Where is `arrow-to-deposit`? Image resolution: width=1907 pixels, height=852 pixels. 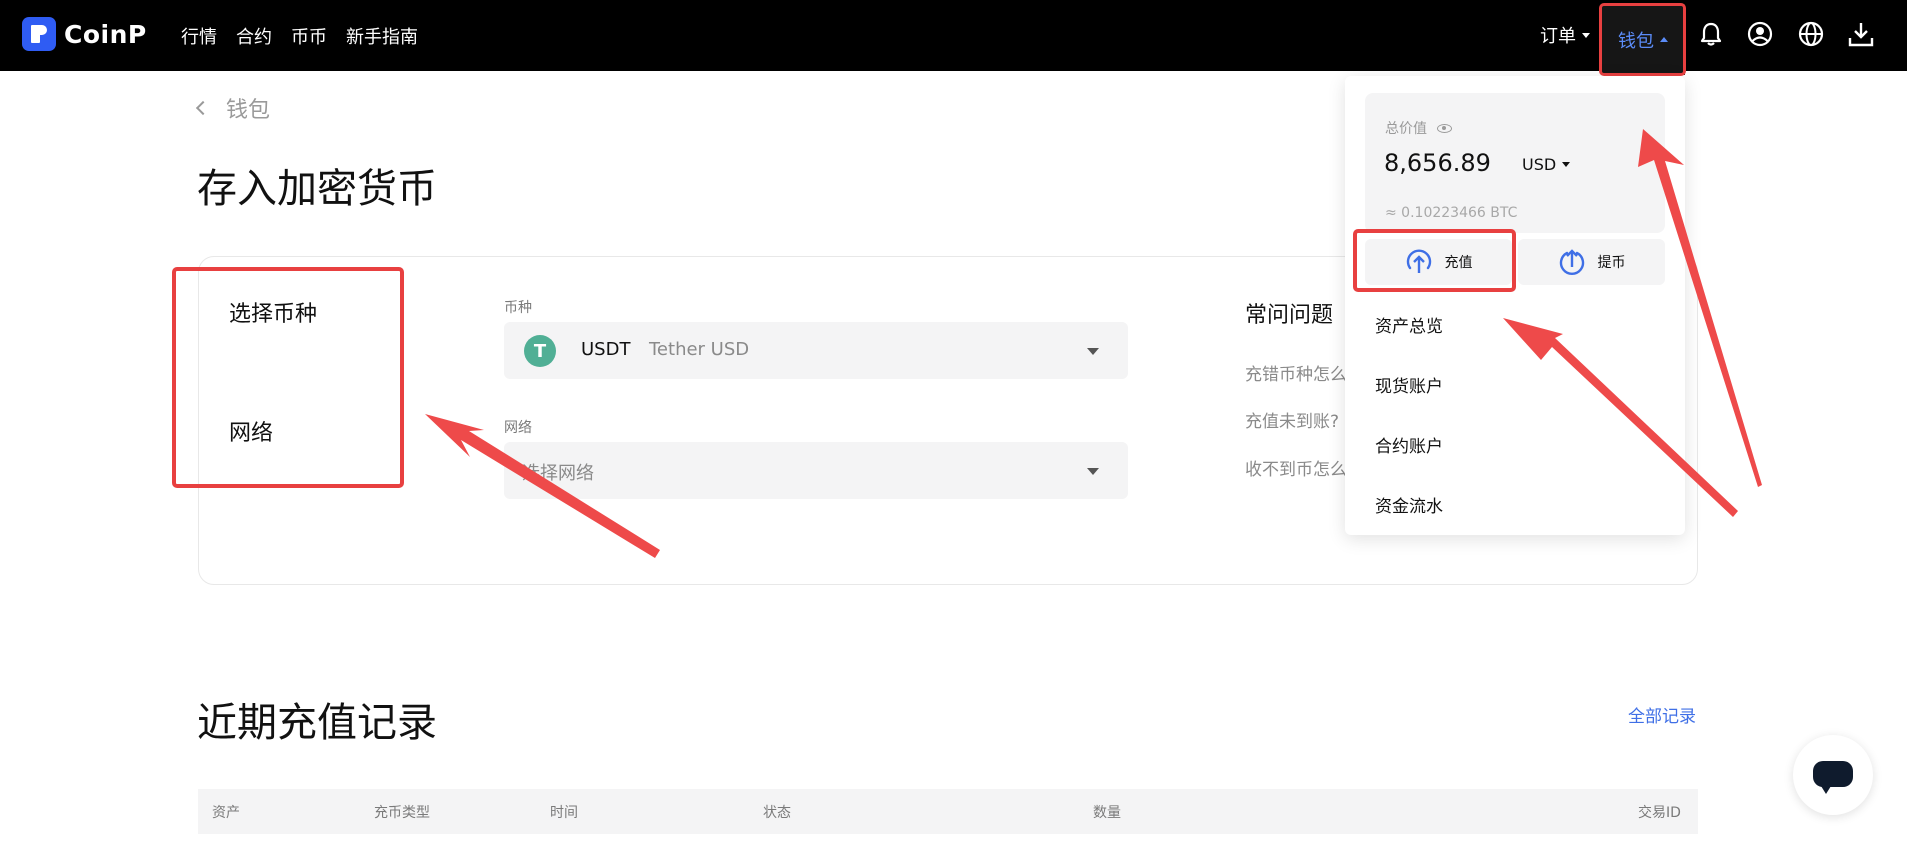 arrow-to-deposit is located at coordinates (1620, 417).